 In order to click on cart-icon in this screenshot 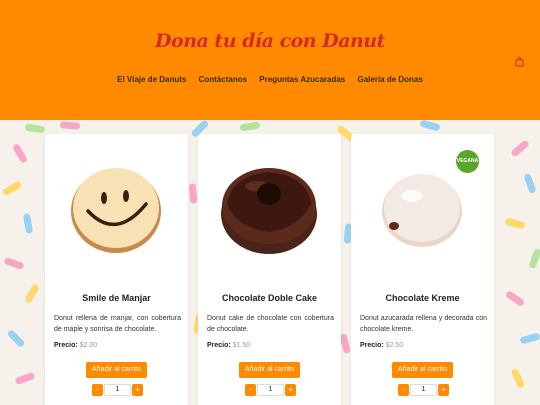, I will do `click(519, 62)`.